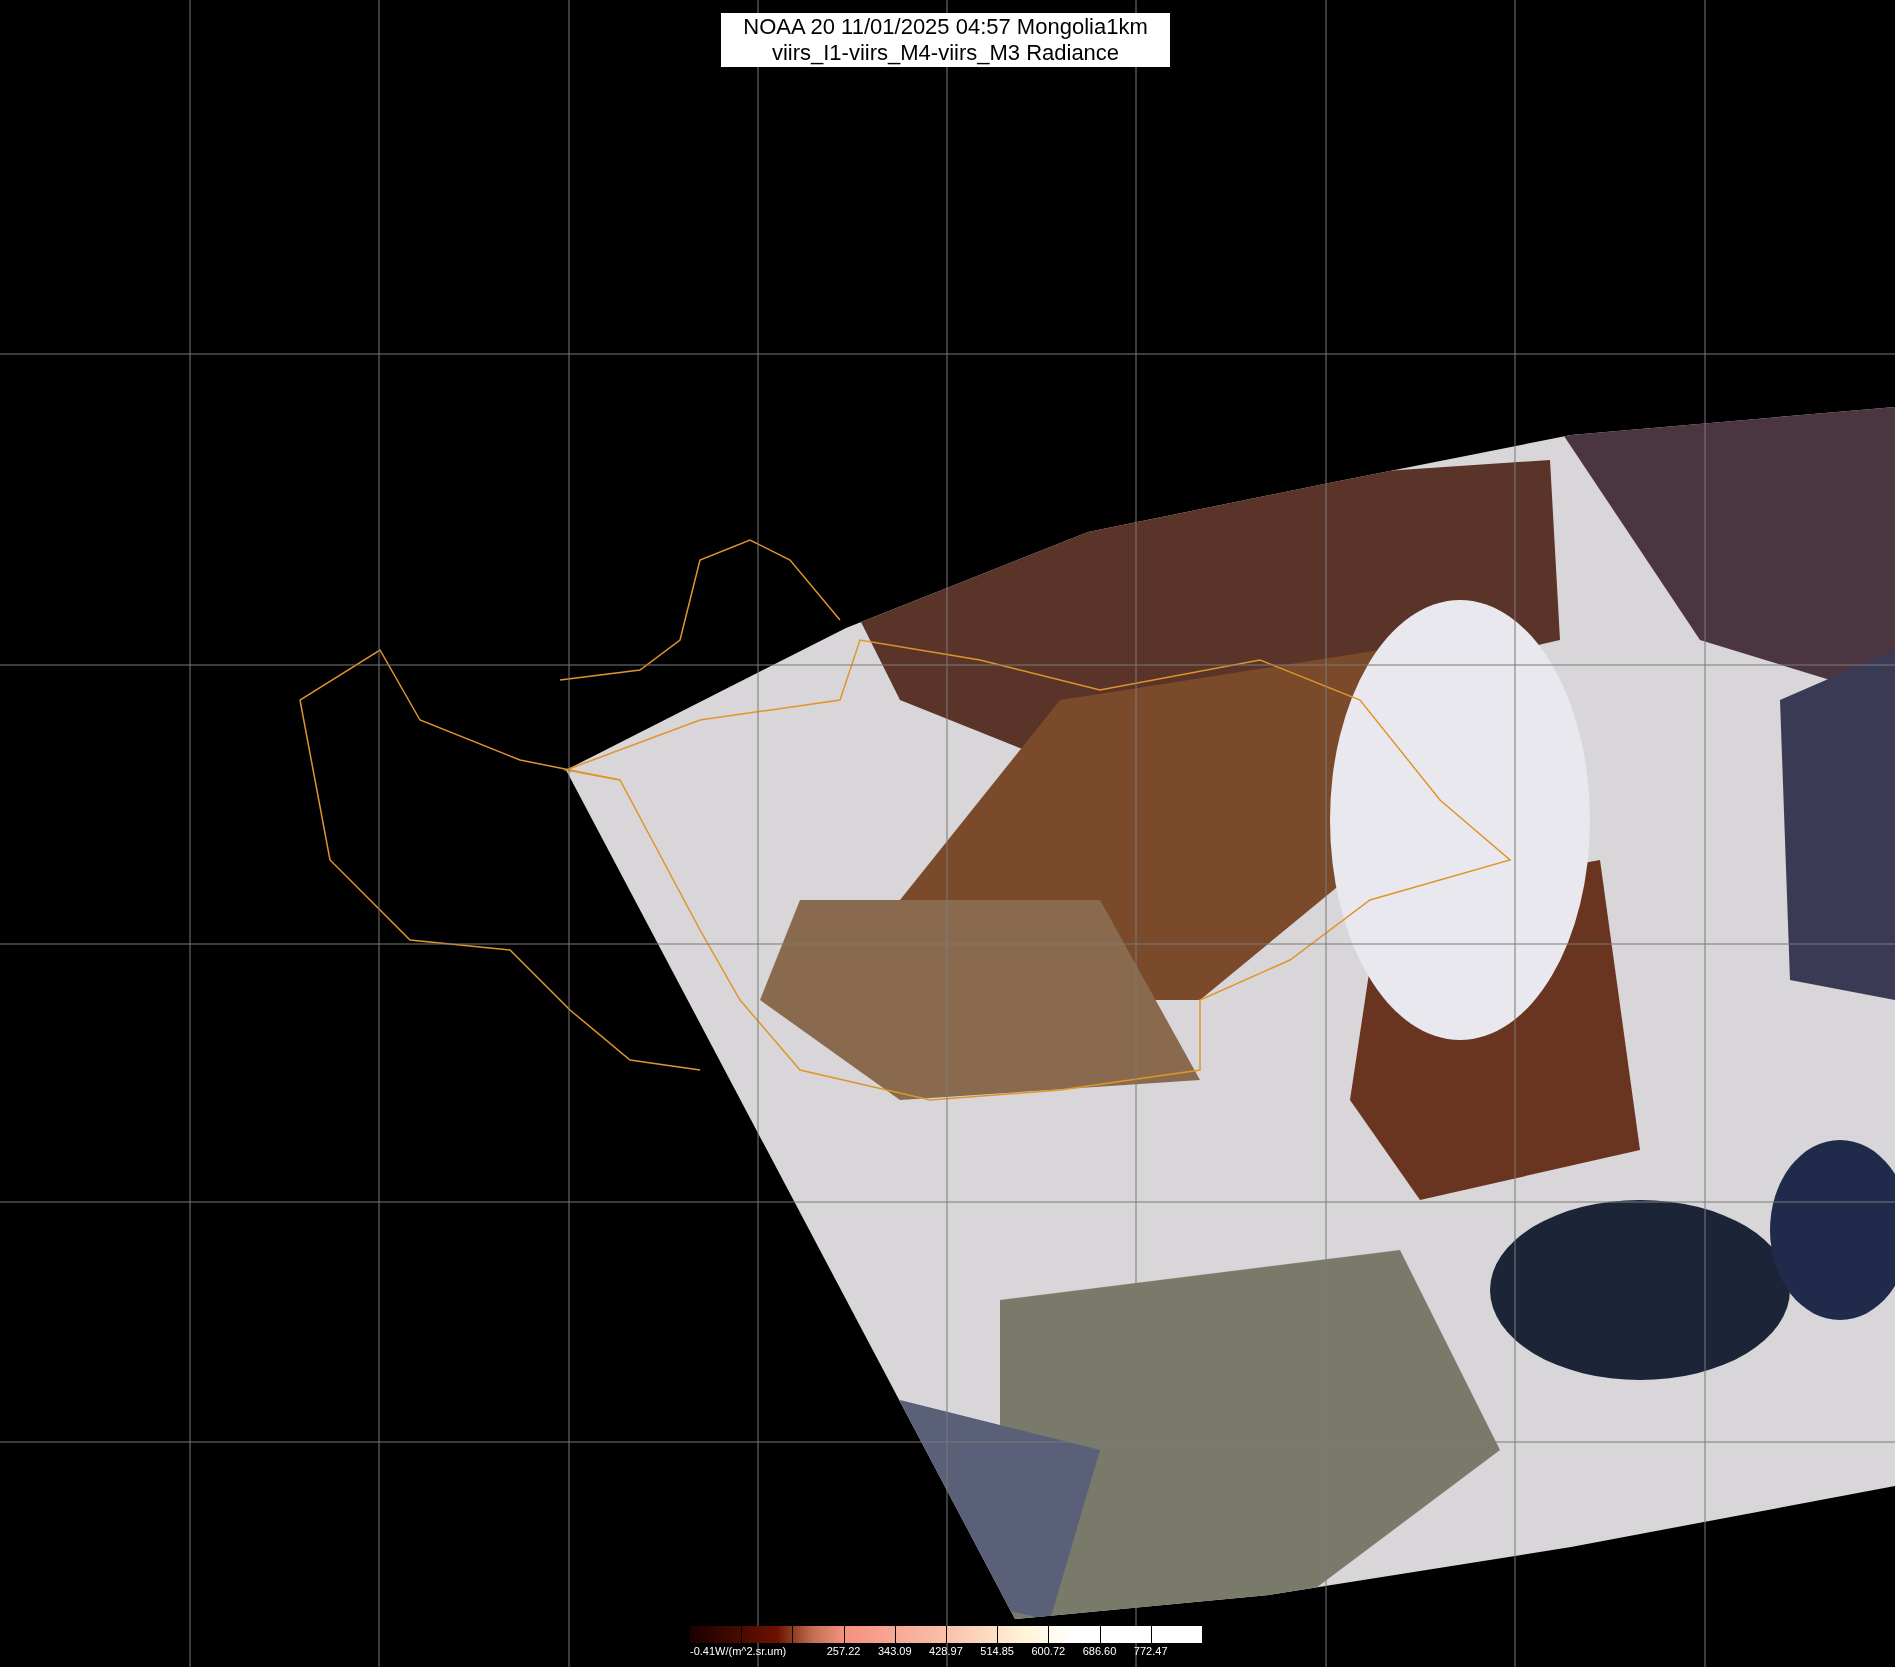 This screenshot has height=1667, width=1895. I want to click on colorbar-label: 514.85, so click(997, 1651).